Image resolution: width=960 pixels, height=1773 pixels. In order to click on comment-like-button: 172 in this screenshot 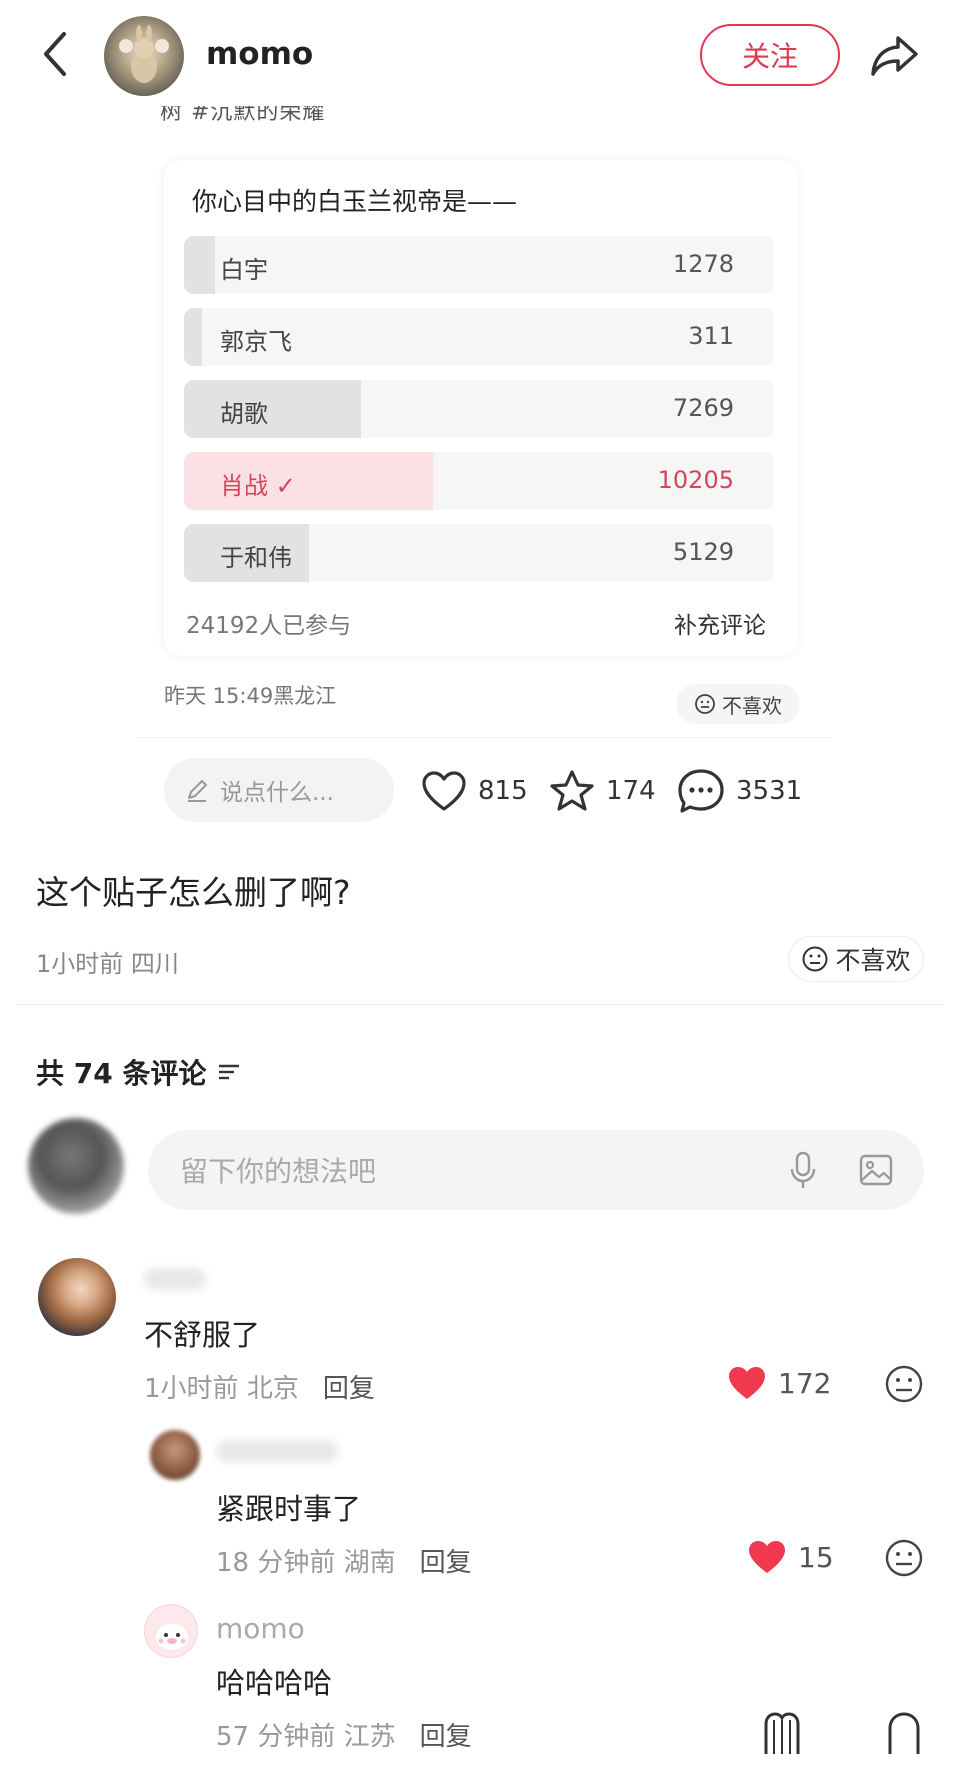, I will do `click(778, 1383)`.